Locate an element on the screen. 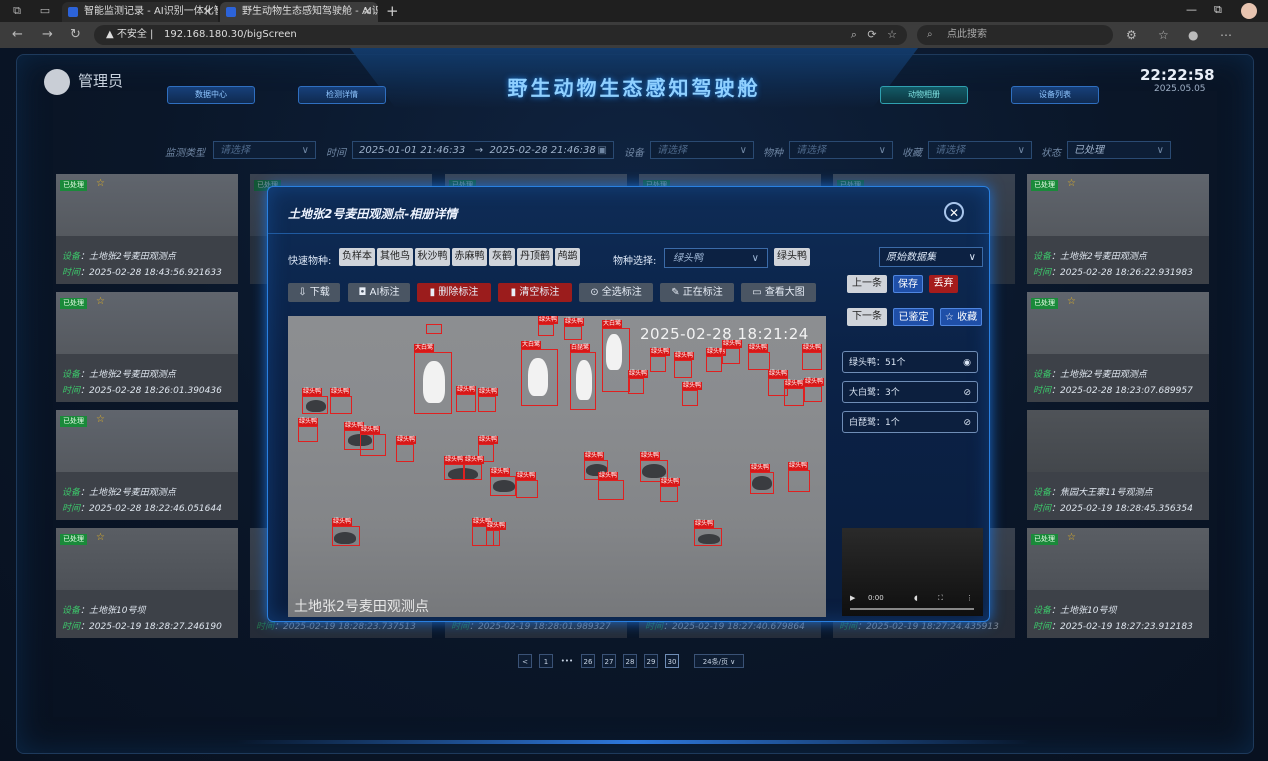  page-button: 26 is located at coordinates (588, 661).